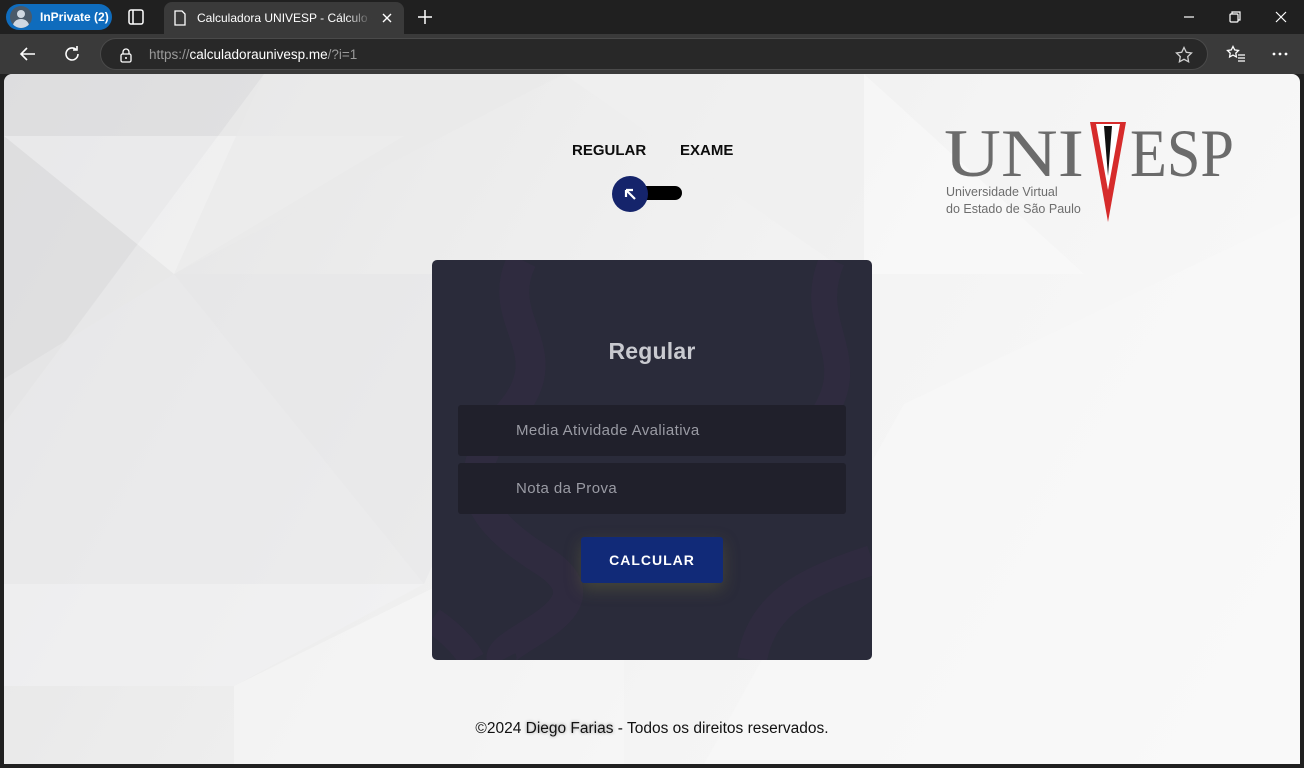 The height and width of the screenshot is (768, 1304). Describe the element at coordinates (1013, 209) in the screenshot. I see `logo-line-2: do Estado de São Paulo` at that location.